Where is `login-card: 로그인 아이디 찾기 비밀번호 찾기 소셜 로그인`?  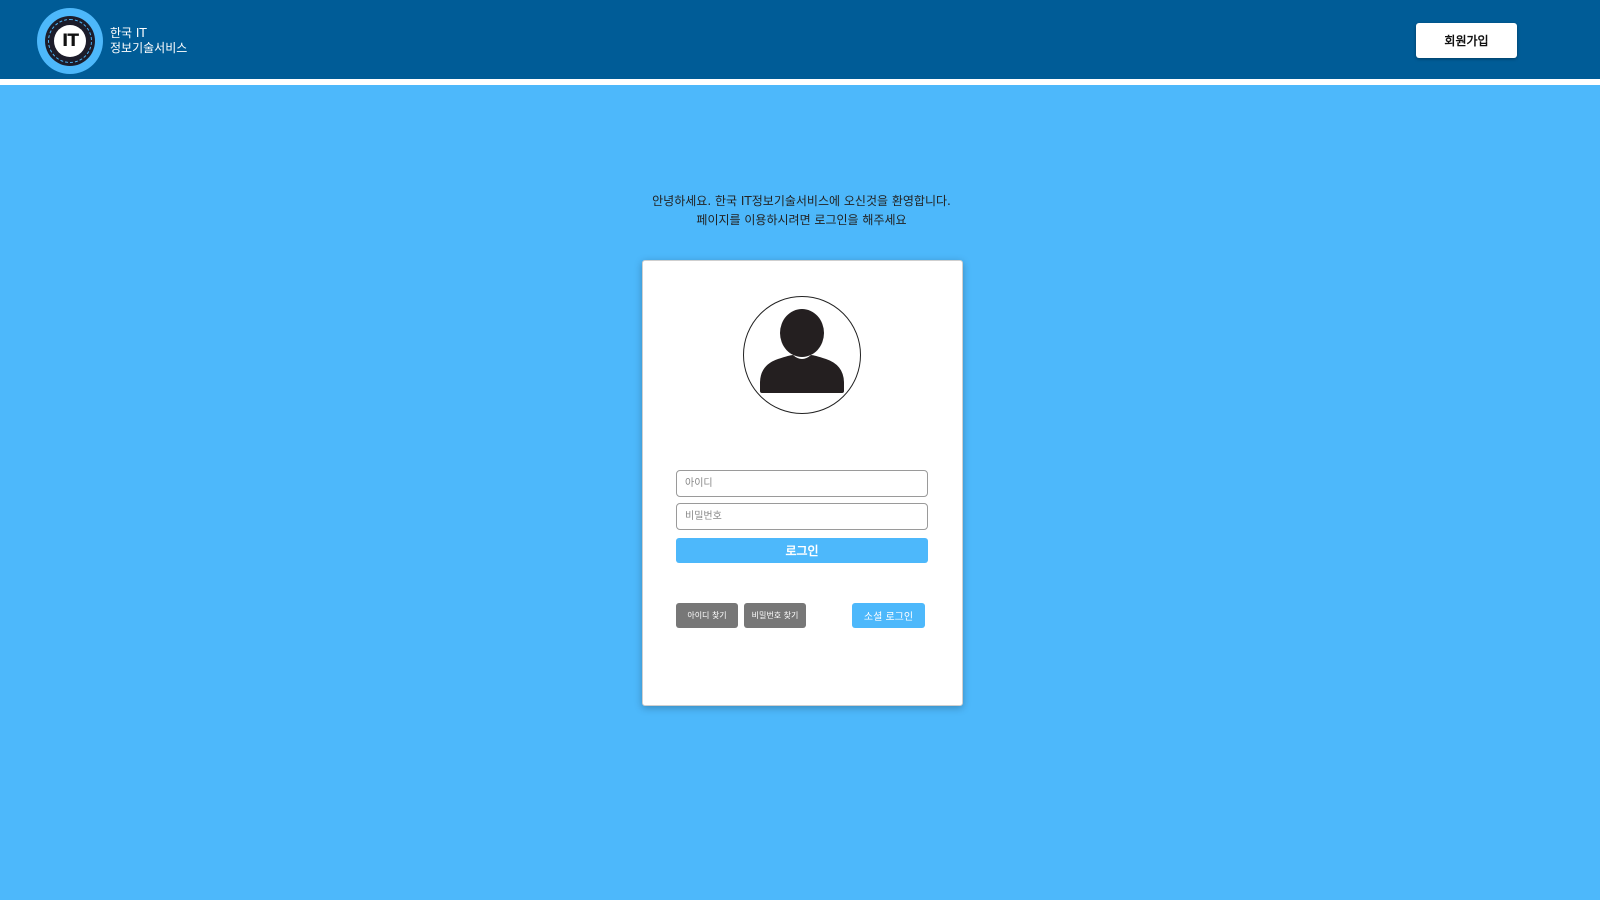 login-card: 로그인 아이디 찾기 비밀번호 찾기 소셜 로그인 is located at coordinates (802, 483).